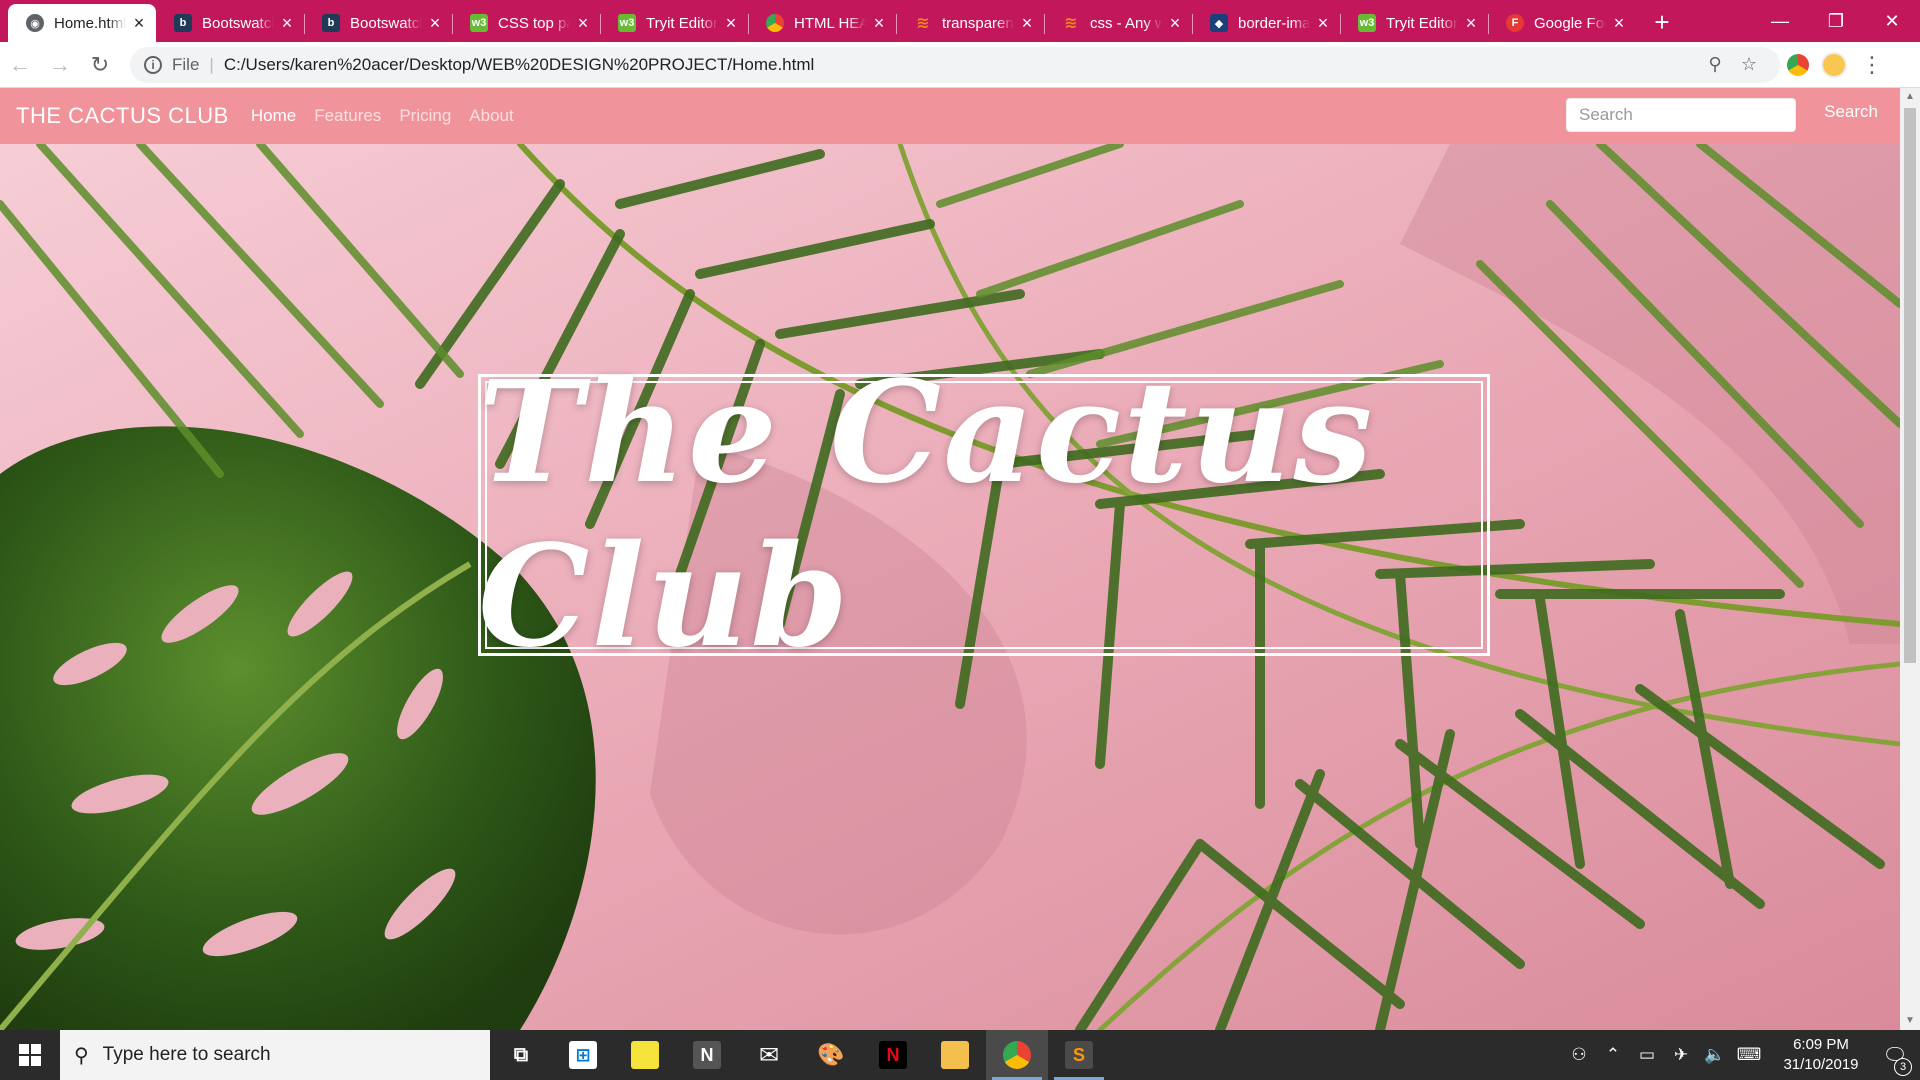 The height and width of the screenshot is (1080, 1920). I want to click on scroll-down-icon: ▼, so click(1910, 1021).